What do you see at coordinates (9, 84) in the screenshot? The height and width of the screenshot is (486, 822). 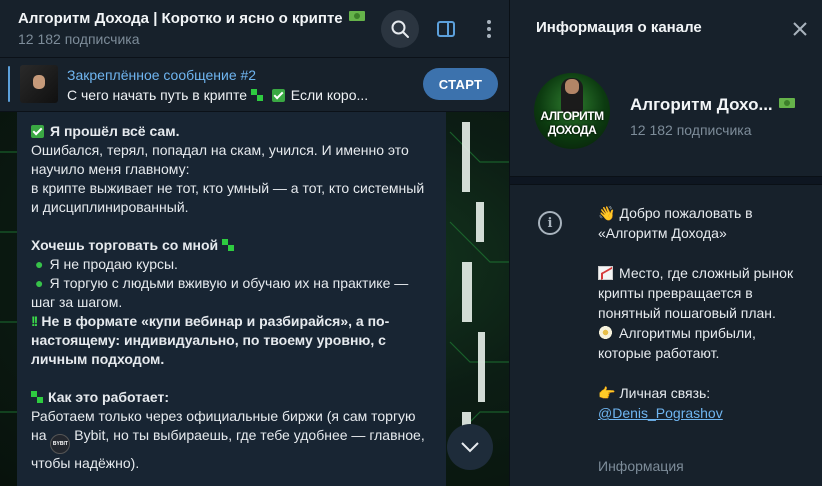 I see `pinned-indicator` at bounding box center [9, 84].